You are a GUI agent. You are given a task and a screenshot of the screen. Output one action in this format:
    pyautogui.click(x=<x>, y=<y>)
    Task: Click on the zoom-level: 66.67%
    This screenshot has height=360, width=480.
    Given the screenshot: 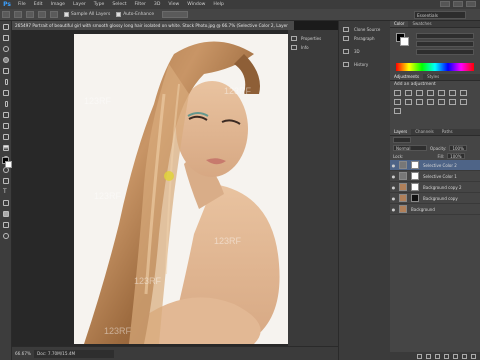 What is the action you would take?
    pyautogui.click(x=23, y=353)
    